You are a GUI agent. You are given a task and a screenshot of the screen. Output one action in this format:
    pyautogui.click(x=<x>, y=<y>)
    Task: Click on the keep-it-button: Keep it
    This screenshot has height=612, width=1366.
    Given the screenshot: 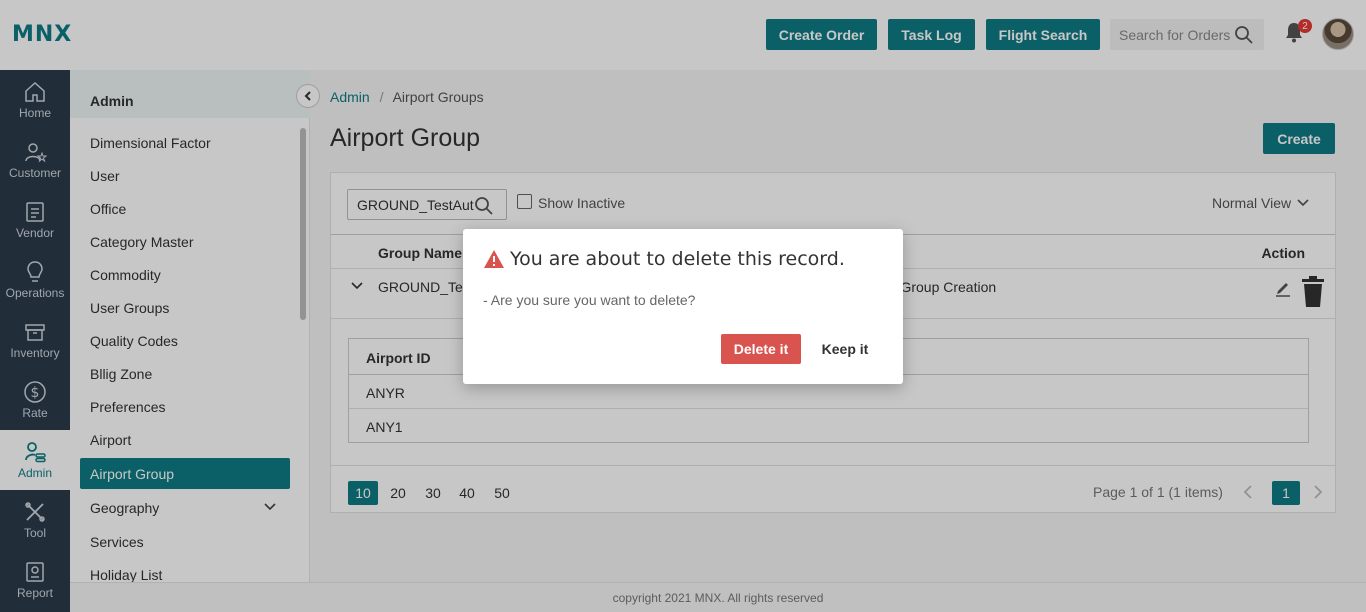 What is the action you would take?
    pyautogui.click(x=845, y=349)
    